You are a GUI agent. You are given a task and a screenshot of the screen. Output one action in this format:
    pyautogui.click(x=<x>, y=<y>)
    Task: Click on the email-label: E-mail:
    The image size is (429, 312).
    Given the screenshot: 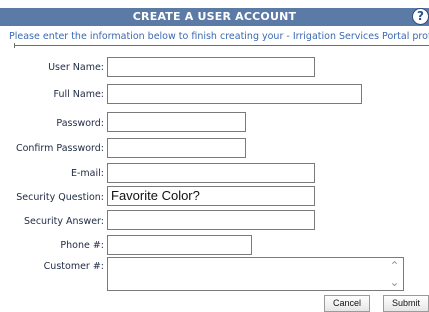 What is the action you would take?
    pyautogui.click(x=87, y=173)
    